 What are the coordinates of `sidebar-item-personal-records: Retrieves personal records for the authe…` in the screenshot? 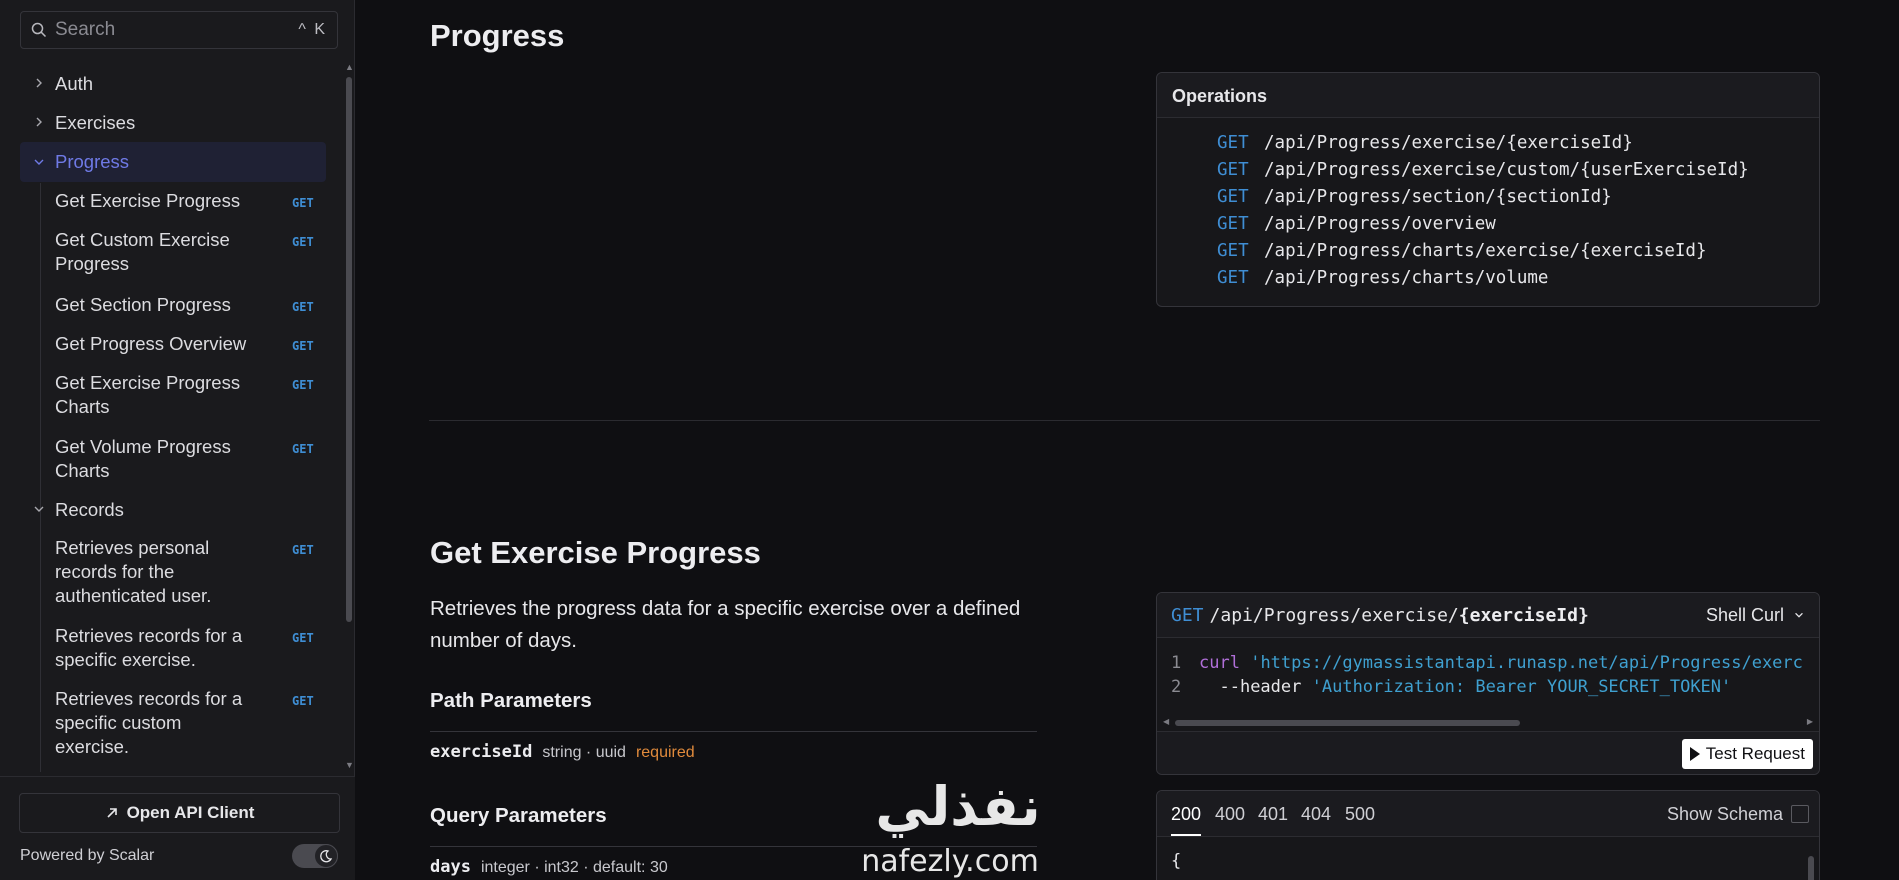 It's located at (184, 572).